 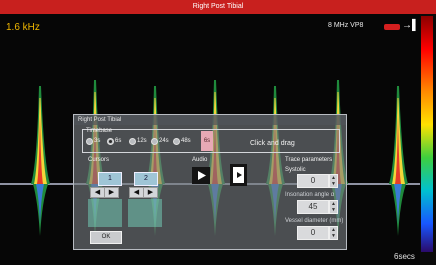 I want to click on velocity-scale-label: 1.6 kHz, so click(x=23, y=27).